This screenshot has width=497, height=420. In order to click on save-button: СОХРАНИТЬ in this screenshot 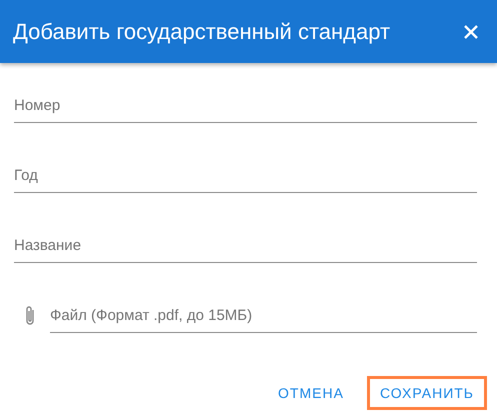, I will do `click(426, 393)`.